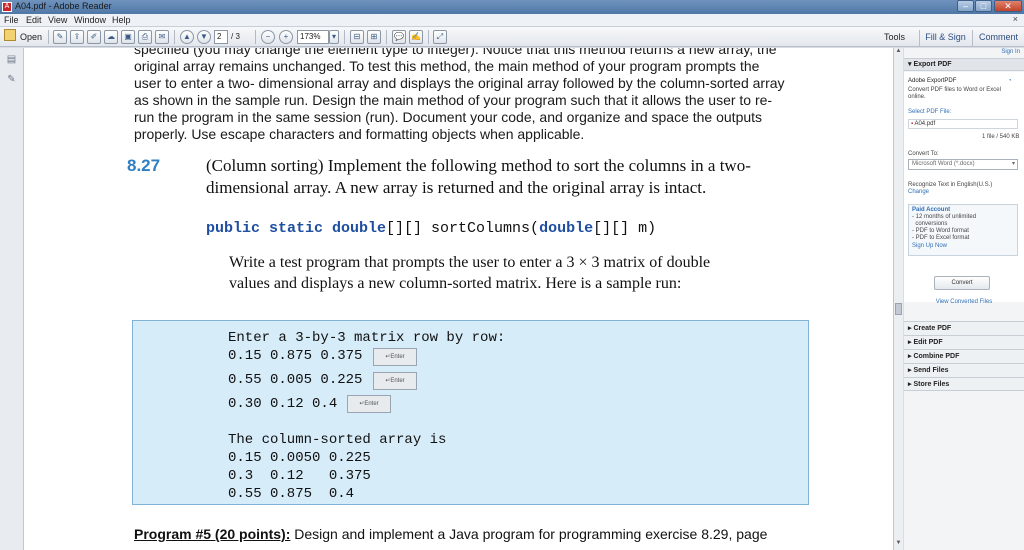 This screenshot has width=1024, height=550. I want to click on vertical-scrollbar: ▲ ▼, so click(898, 299).